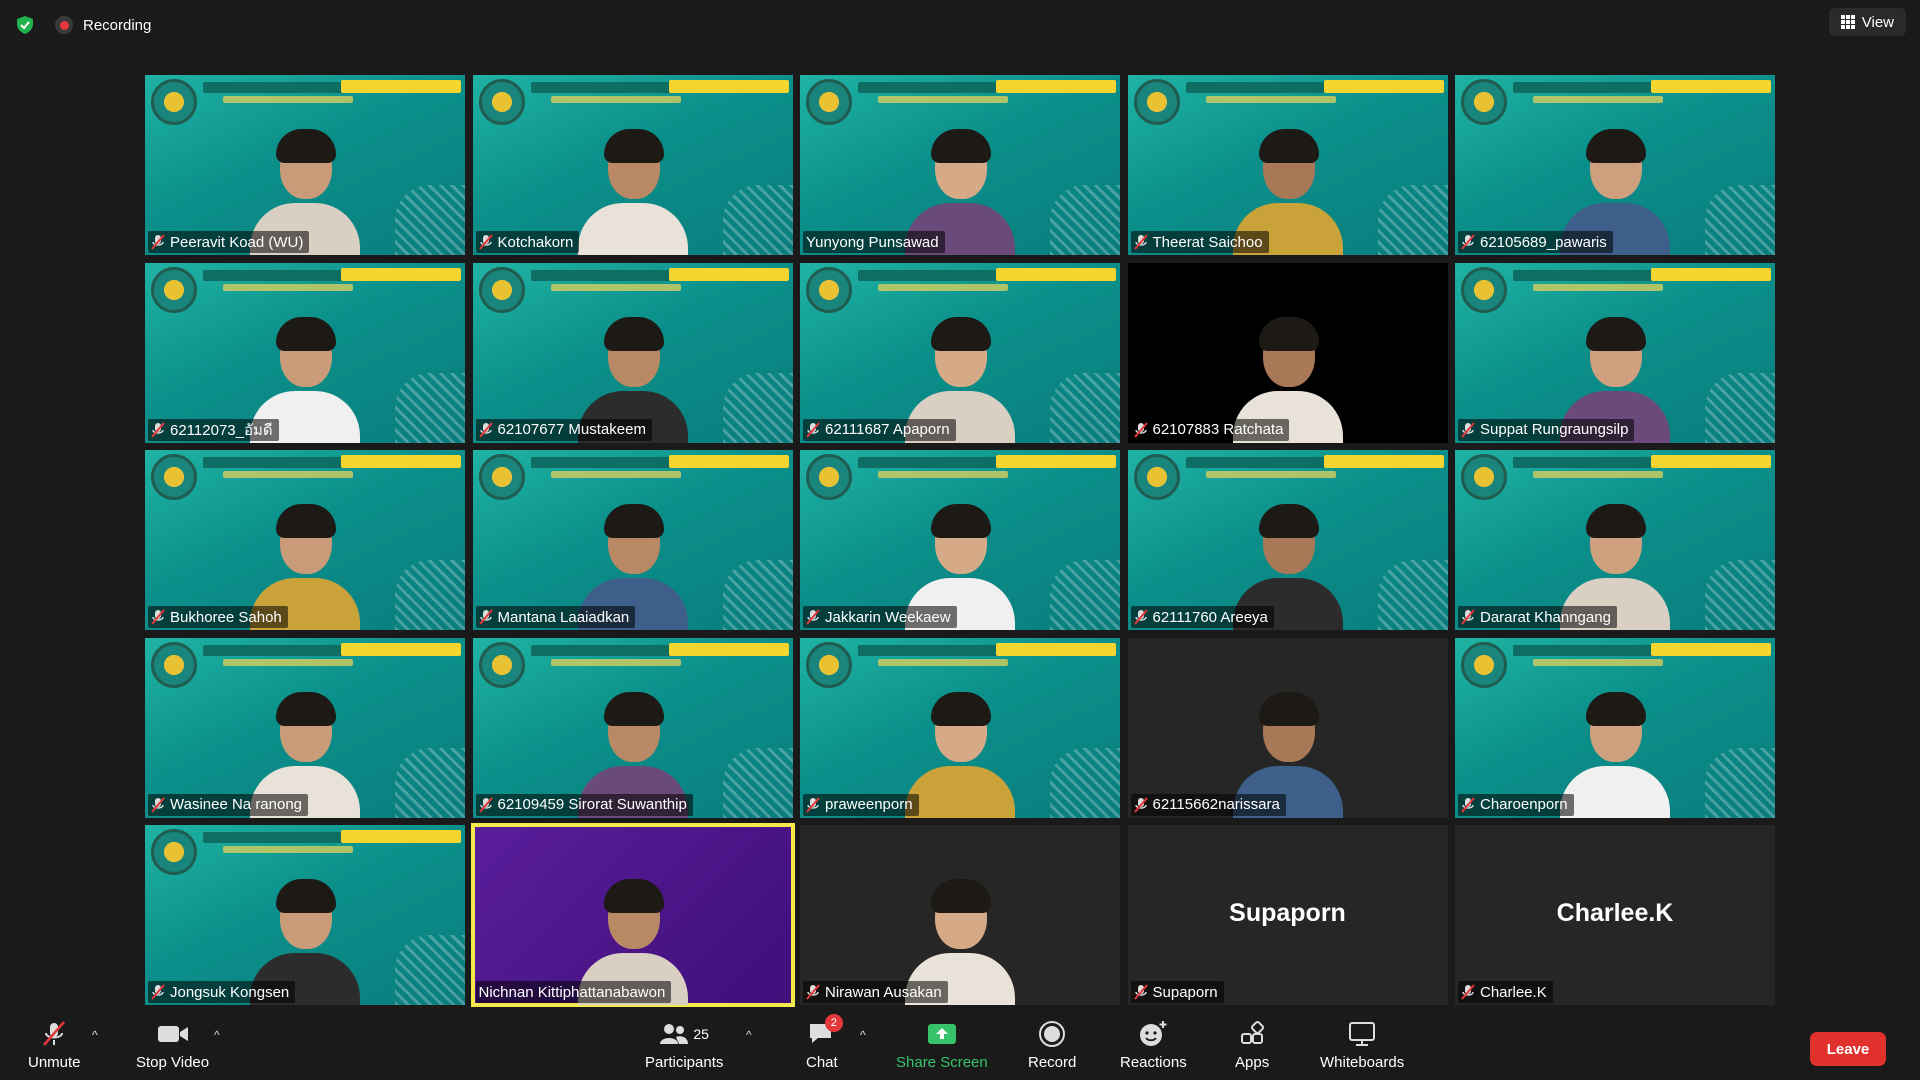 The image size is (1920, 1080). I want to click on chat-label: Chat, so click(822, 1062).